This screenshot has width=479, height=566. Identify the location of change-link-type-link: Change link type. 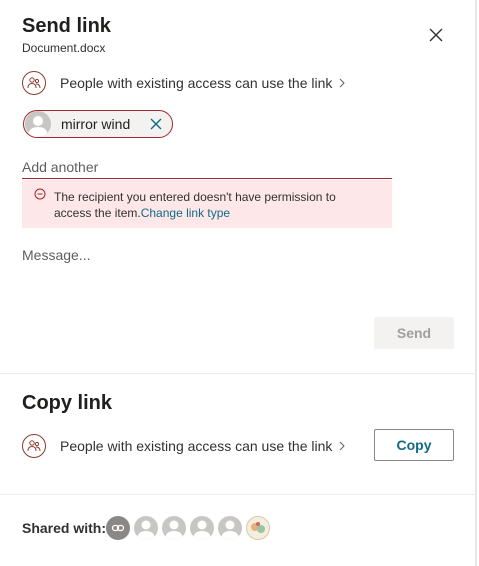
(185, 213).